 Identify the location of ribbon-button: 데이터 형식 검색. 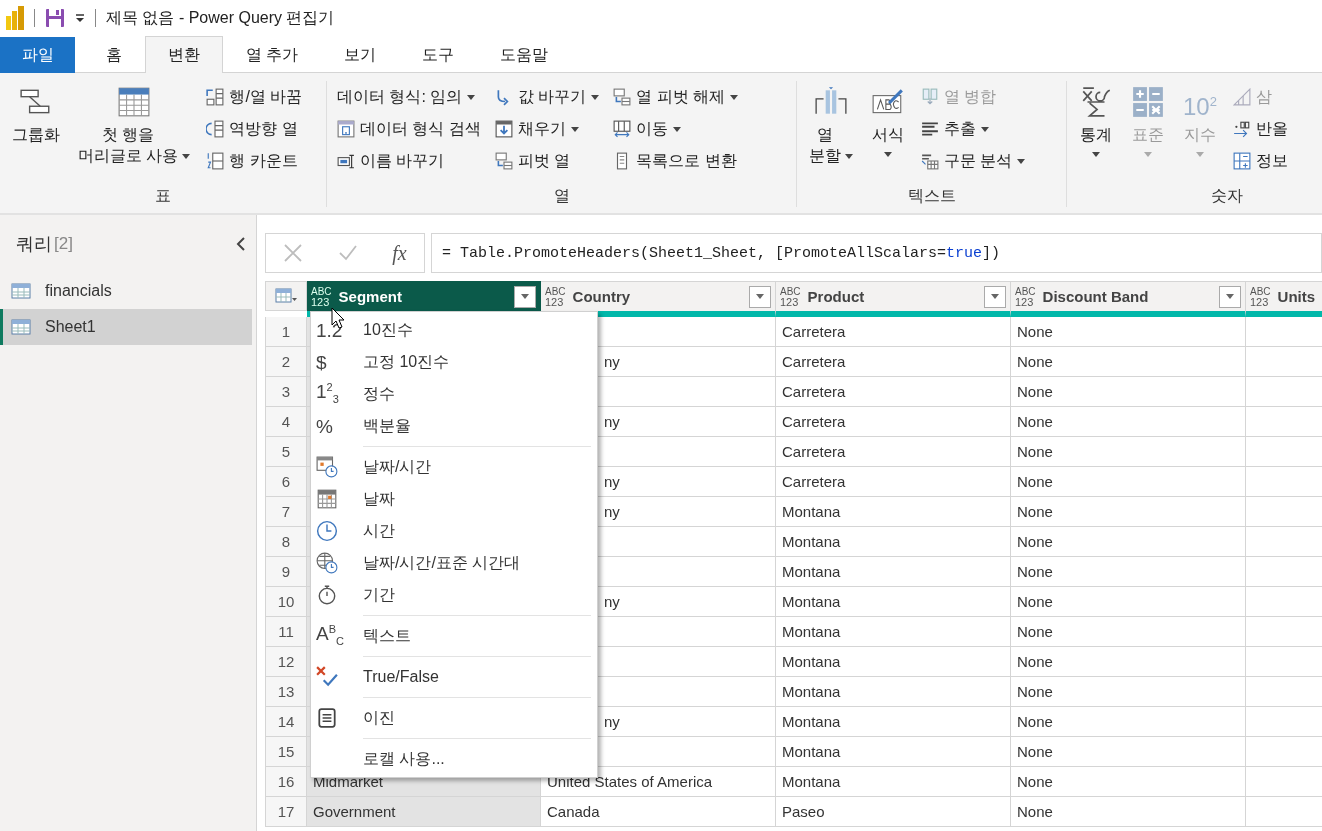
(409, 129).